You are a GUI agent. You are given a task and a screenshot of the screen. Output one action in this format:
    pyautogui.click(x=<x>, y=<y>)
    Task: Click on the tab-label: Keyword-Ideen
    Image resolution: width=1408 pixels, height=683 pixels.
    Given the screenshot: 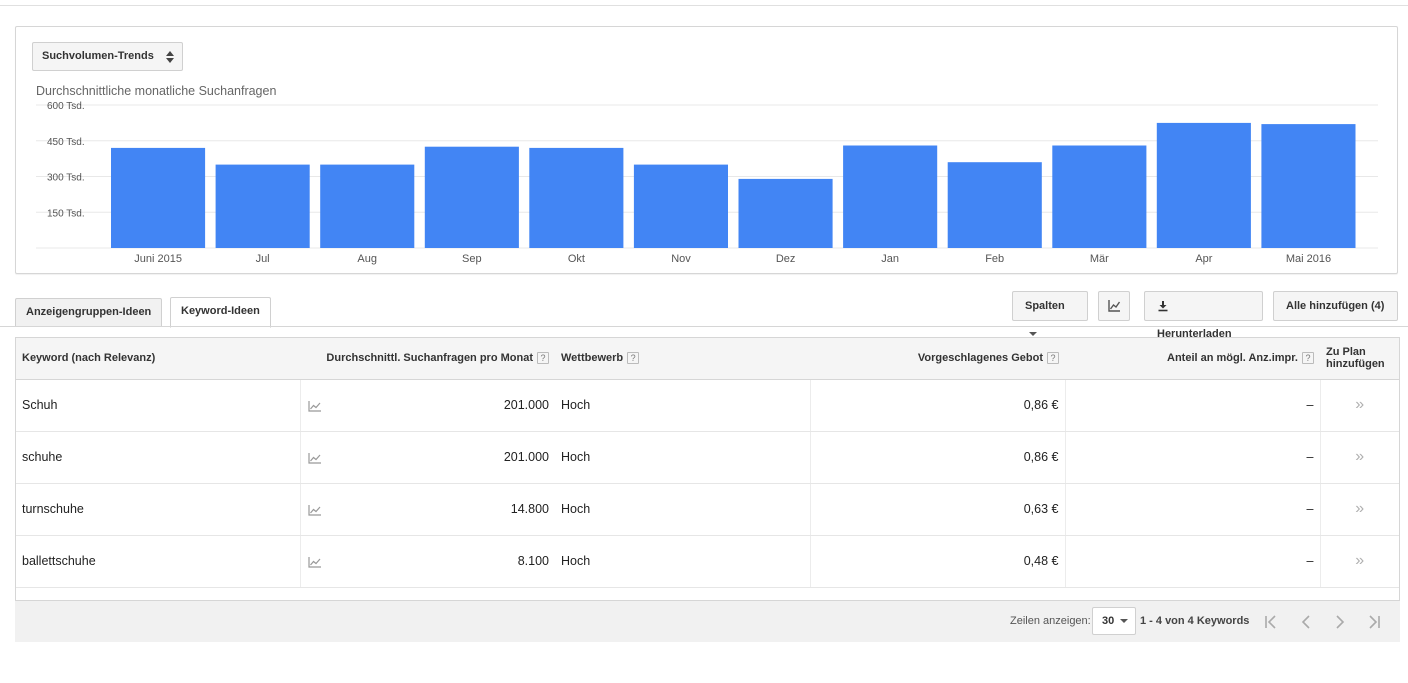 What is the action you would take?
    pyautogui.click(x=220, y=311)
    